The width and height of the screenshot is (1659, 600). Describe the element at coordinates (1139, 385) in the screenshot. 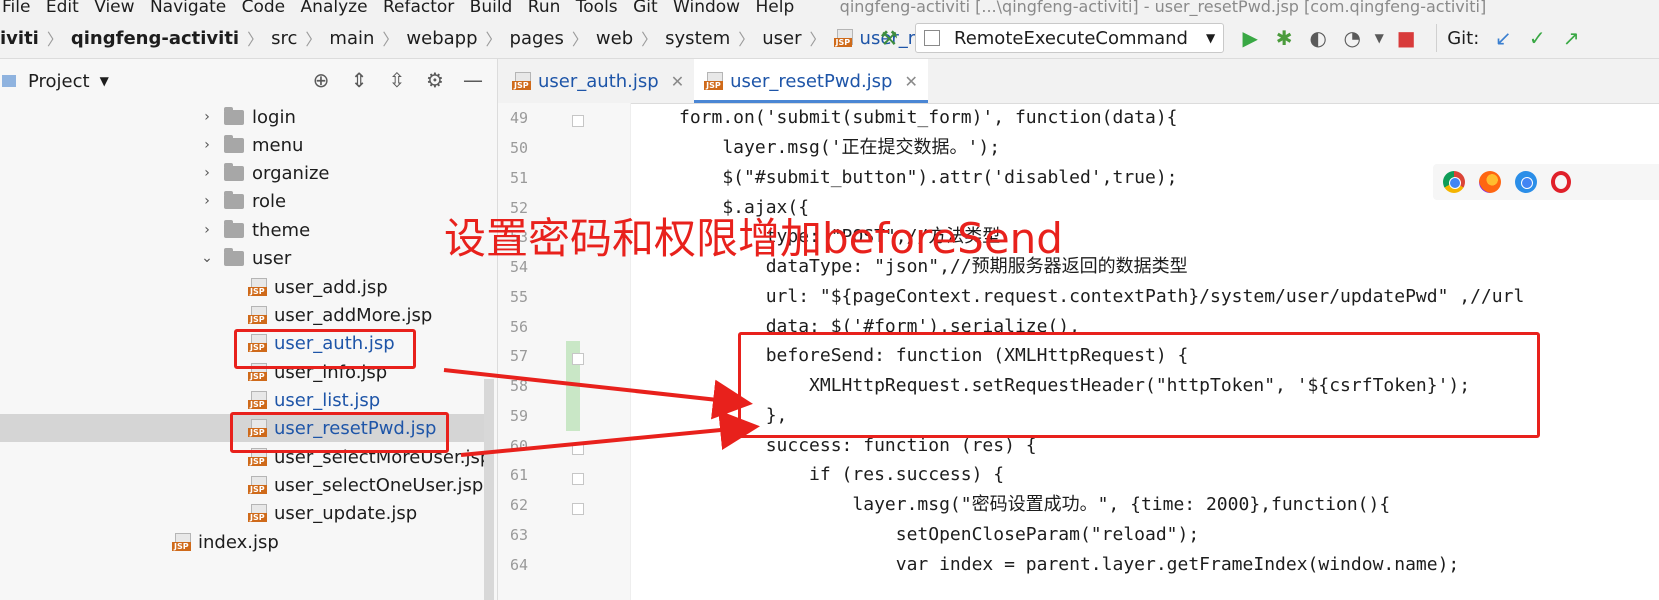

I see `highlight-box-beforesend` at that location.